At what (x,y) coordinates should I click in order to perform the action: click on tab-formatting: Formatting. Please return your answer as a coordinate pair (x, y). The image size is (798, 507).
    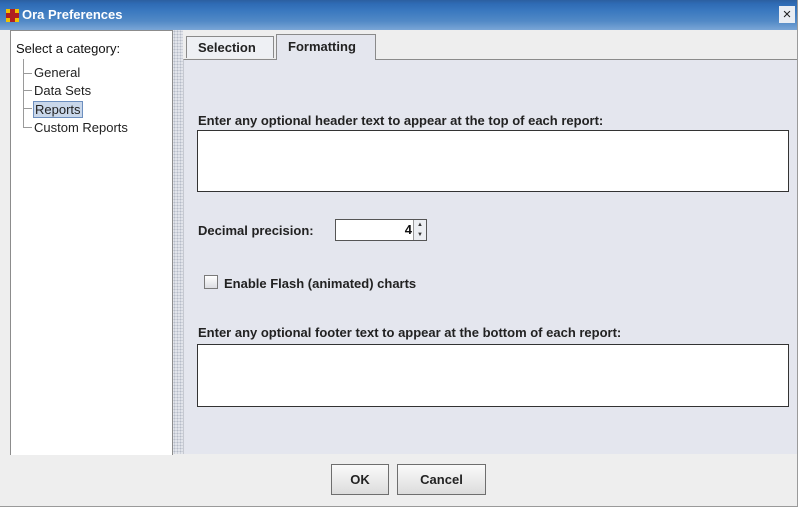
    Looking at the image, I should click on (326, 47).